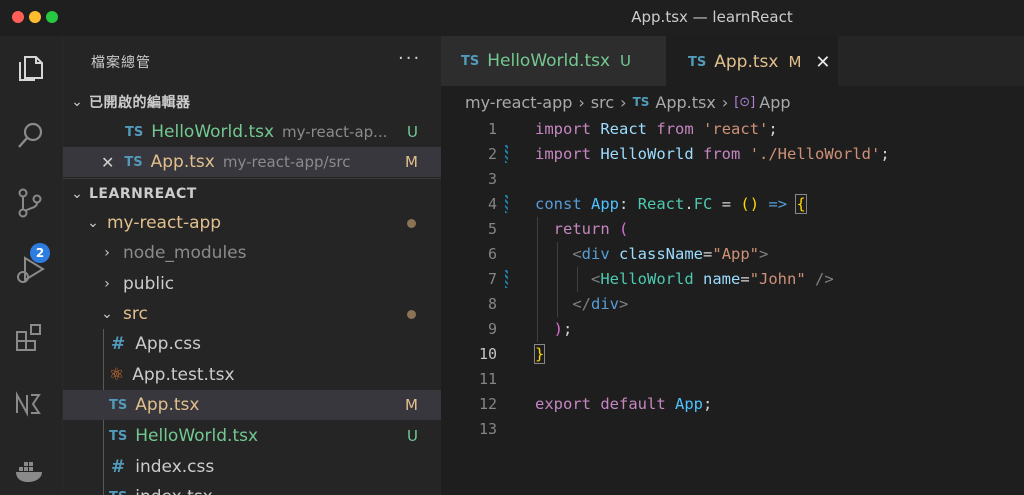 This screenshot has width=1024, height=495. What do you see at coordinates (183, 375) in the screenshot?
I see `file-name: App.test.tsx` at bounding box center [183, 375].